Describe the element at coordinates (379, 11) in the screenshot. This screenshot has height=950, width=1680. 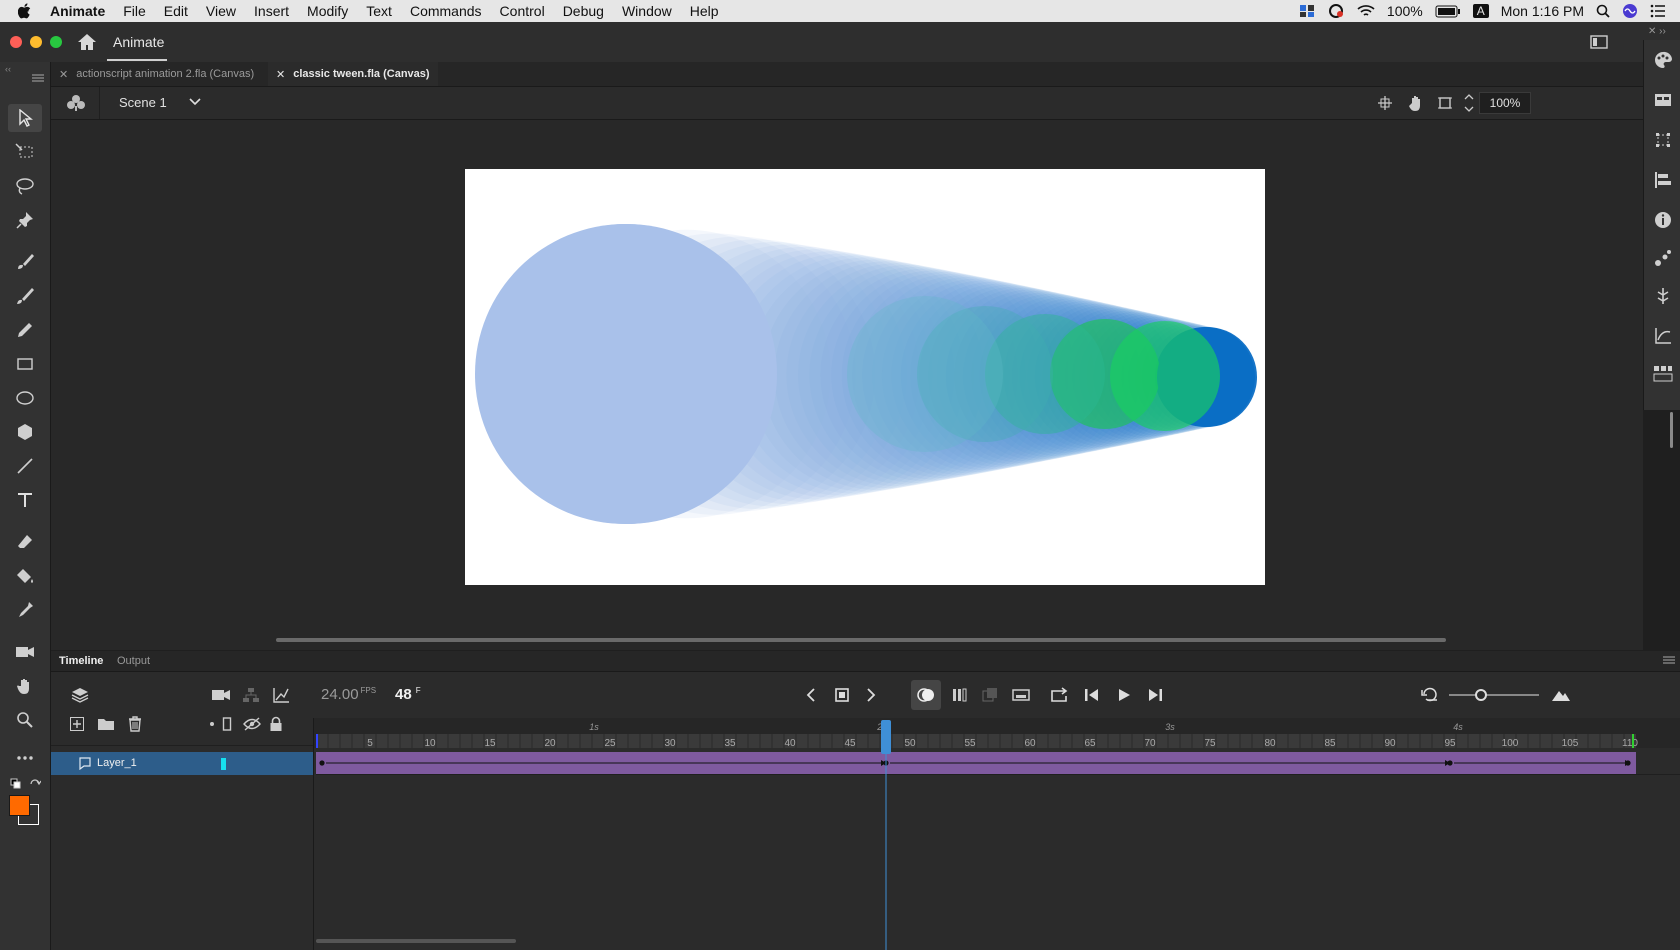
I see `menu-text: Text` at that location.